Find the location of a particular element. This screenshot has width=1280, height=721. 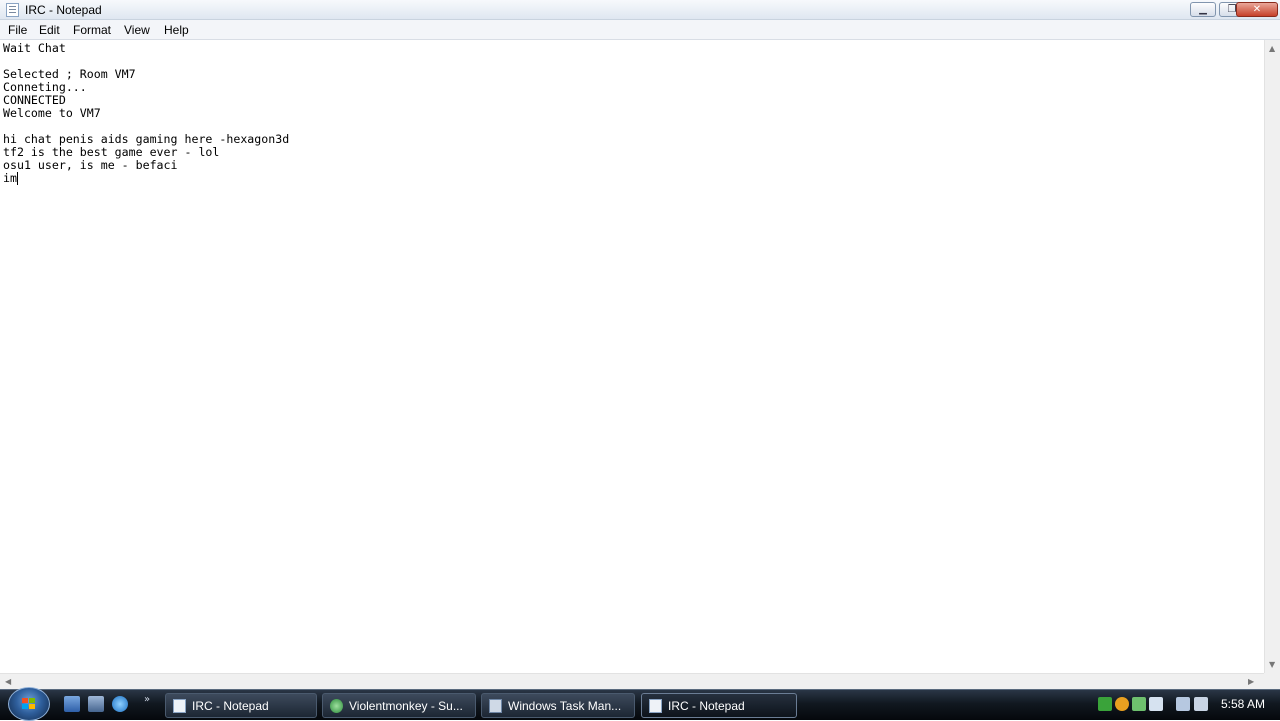

vertical-scrollbar: ▲ ▼ is located at coordinates (1272, 356).